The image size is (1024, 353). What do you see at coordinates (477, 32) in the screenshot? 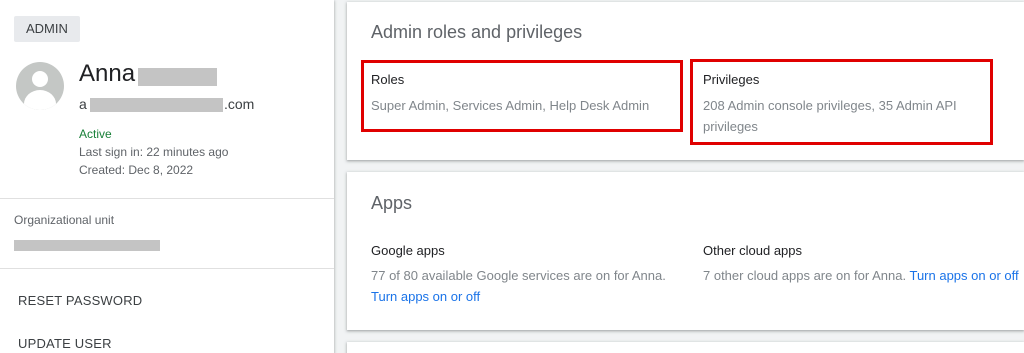
I see `admin-roles-title: Admin roles and privileges` at bounding box center [477, 32].